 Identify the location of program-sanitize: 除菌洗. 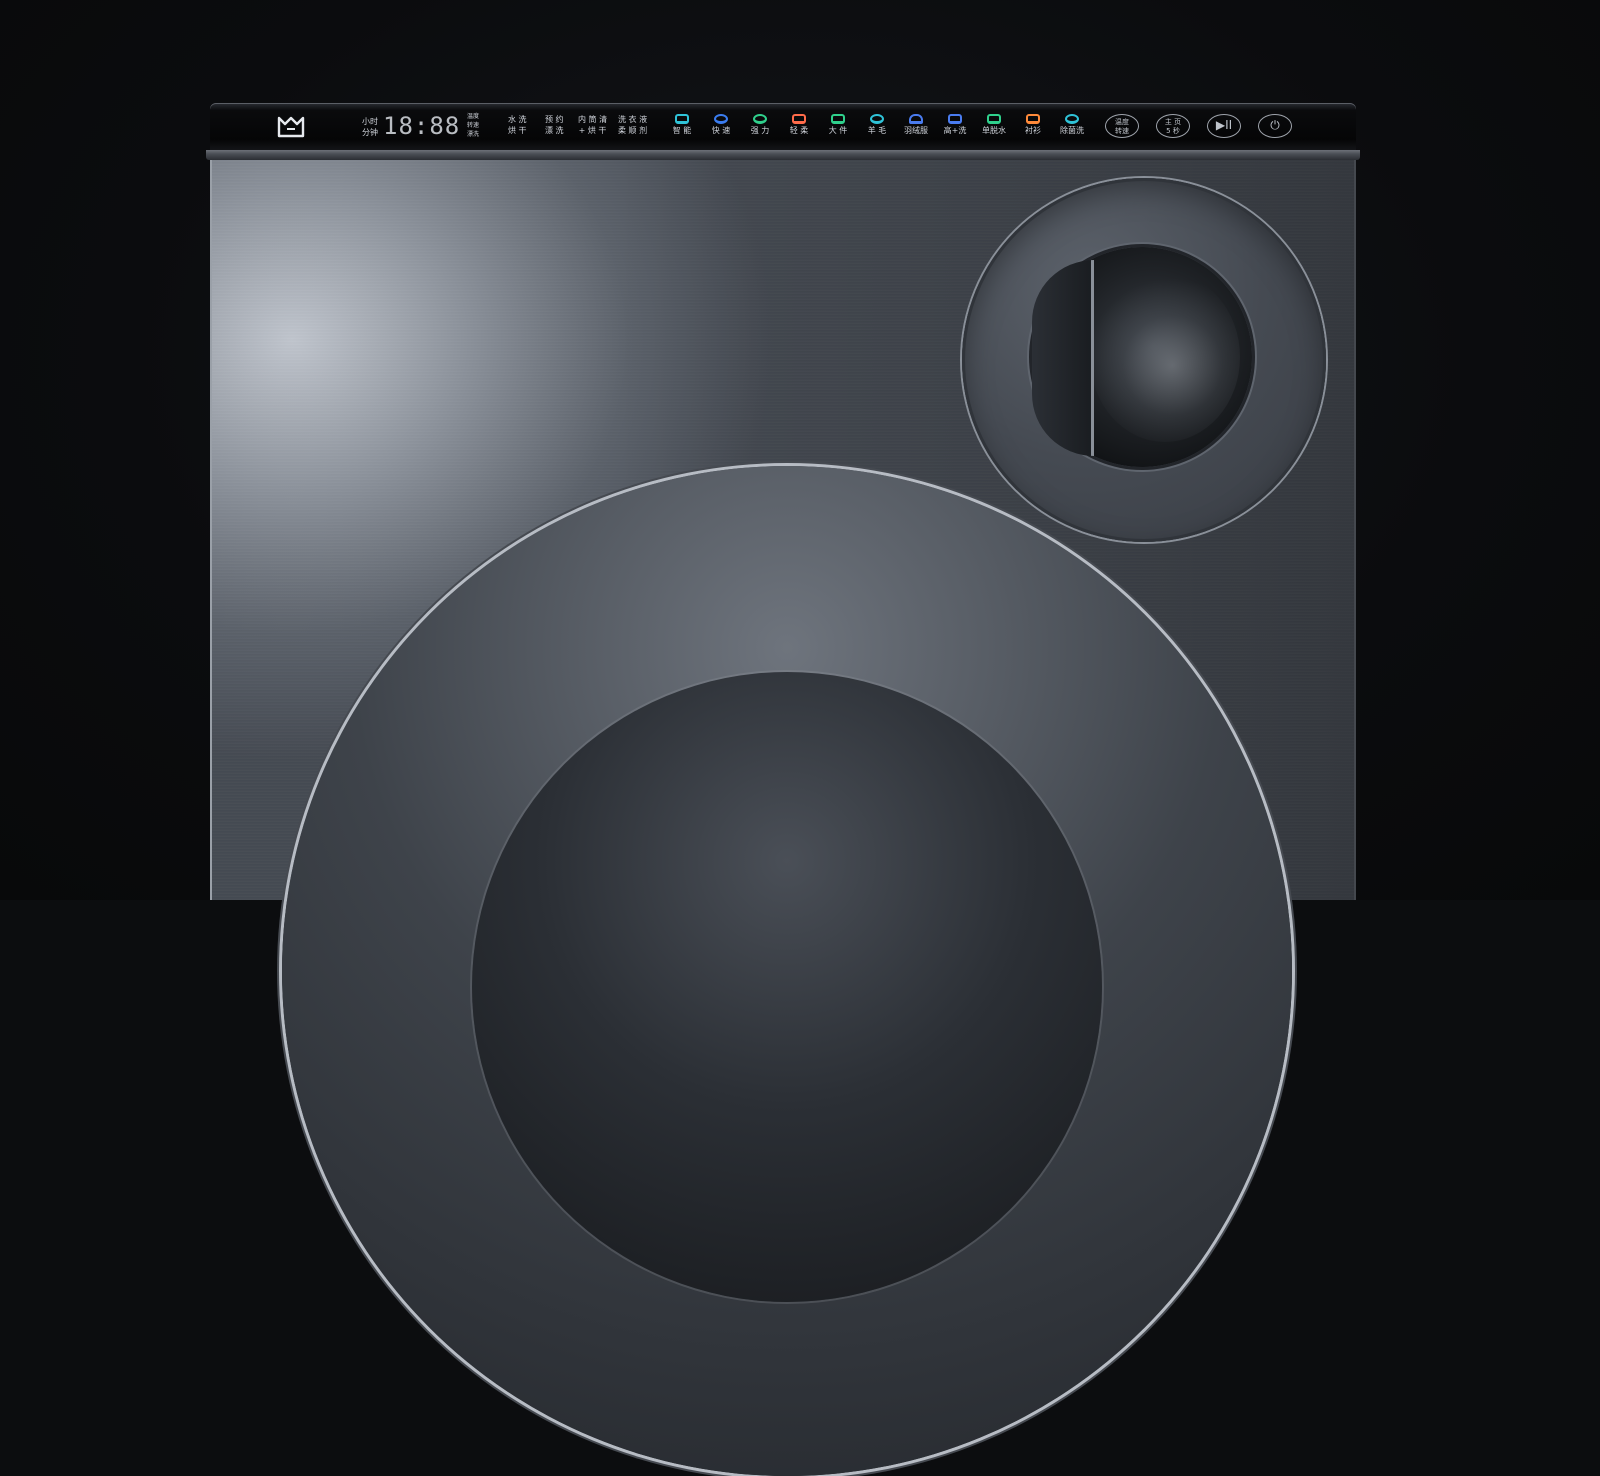
(1072, 125).